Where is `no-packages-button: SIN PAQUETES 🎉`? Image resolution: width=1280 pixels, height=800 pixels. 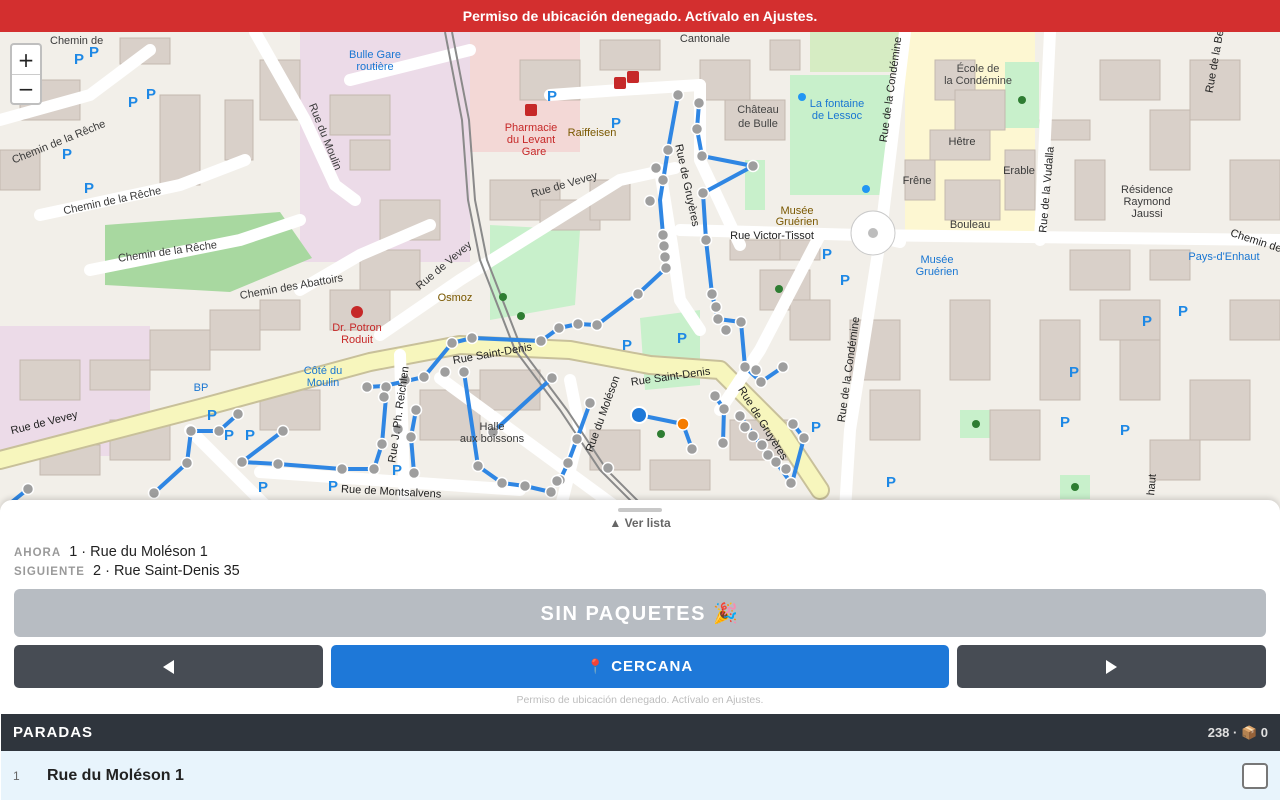 no-packages-button: SIN PAQUETES 🎉 is located at coordinates (640, 613).